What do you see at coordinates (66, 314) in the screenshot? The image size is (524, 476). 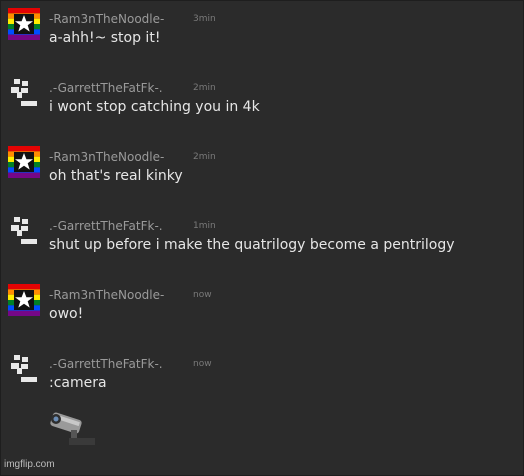 I see `message-text: owo!` at bounding box center [66, 314].